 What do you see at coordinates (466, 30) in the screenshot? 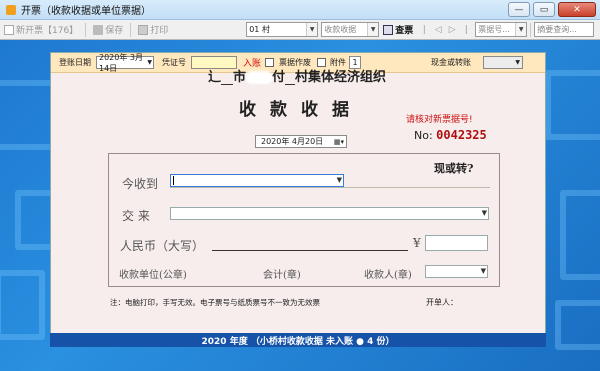
I see `nav-last-button: |` at bounding box center [466, 30].